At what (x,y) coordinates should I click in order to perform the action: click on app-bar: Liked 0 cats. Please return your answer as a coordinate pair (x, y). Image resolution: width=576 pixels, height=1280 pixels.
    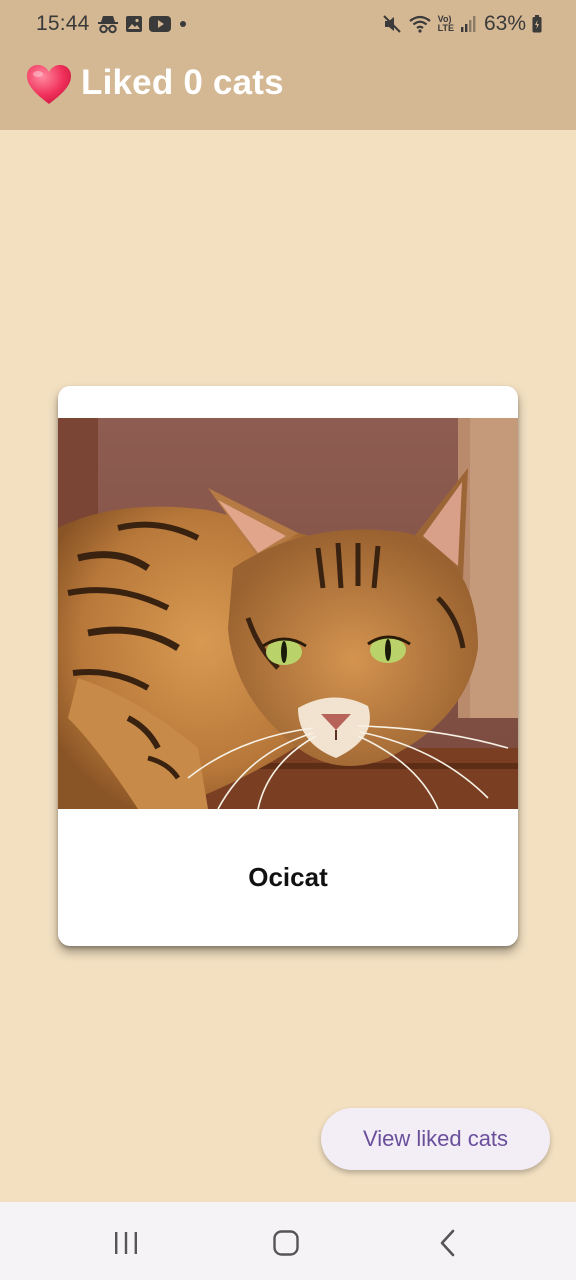
    Looking at the image, I should click on (288, 89).